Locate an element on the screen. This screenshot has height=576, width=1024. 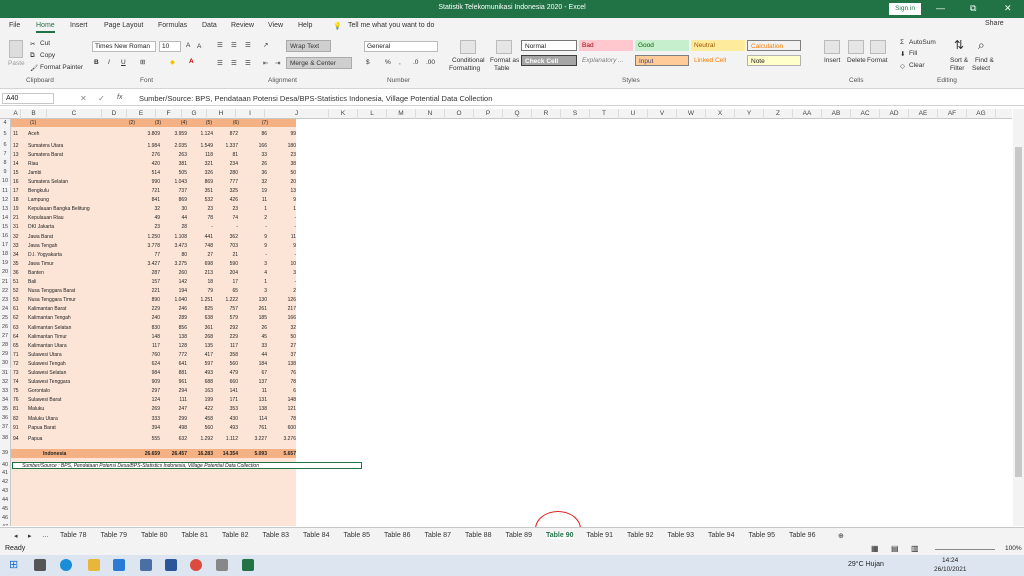
style-good: Good is located at coordinates (662, 45).